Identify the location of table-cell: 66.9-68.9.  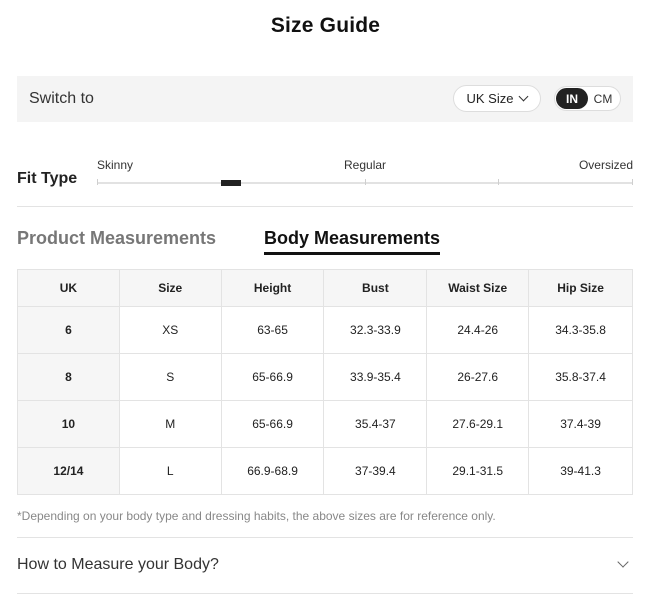
(272, 471).